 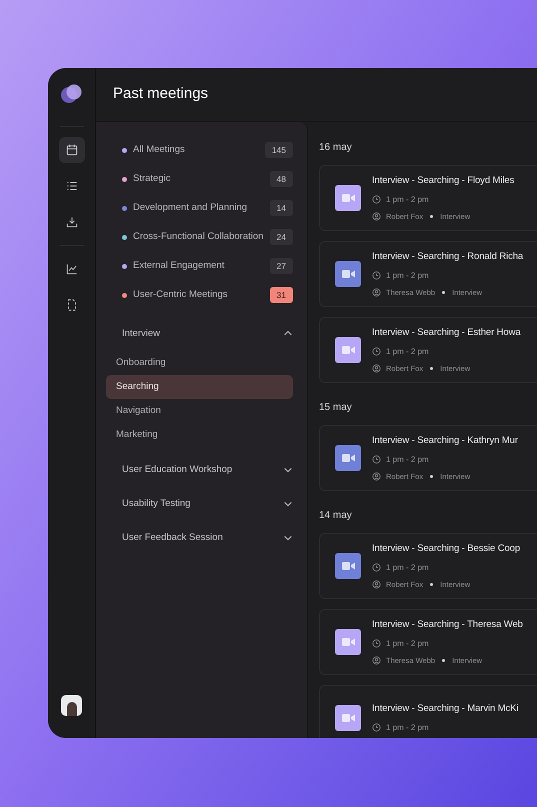 I want to click on calendar-button, so click(x=71, y=150).